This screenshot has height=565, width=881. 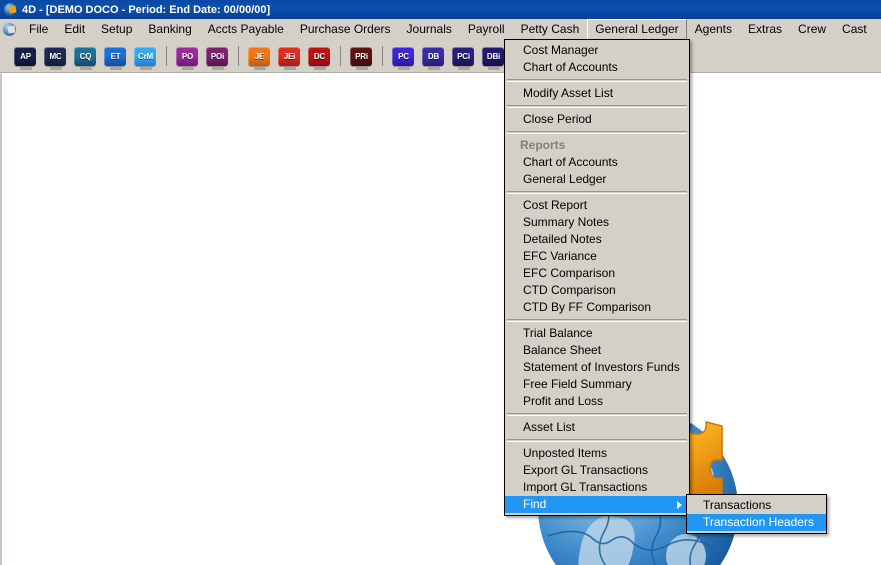 I want to click on menubar-item-crew: Crew, so click(x=812, y=29).